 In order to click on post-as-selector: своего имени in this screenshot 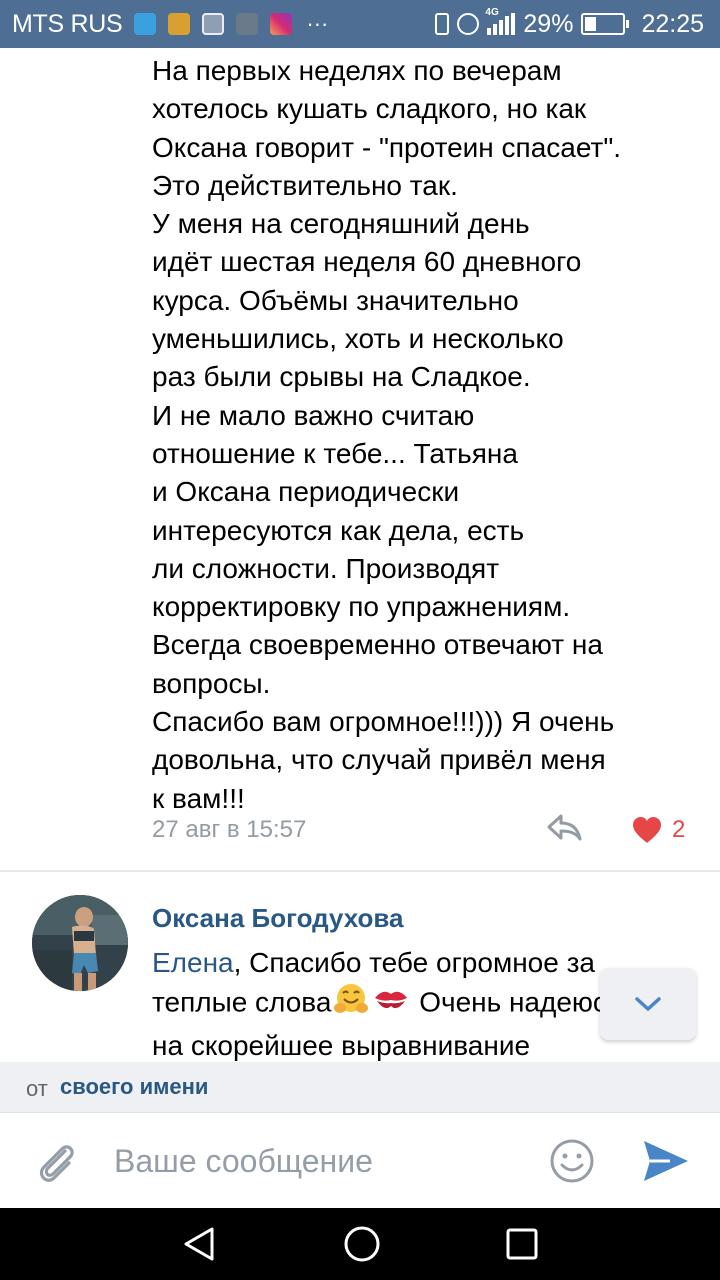, I will do `click(134, 1087)`.